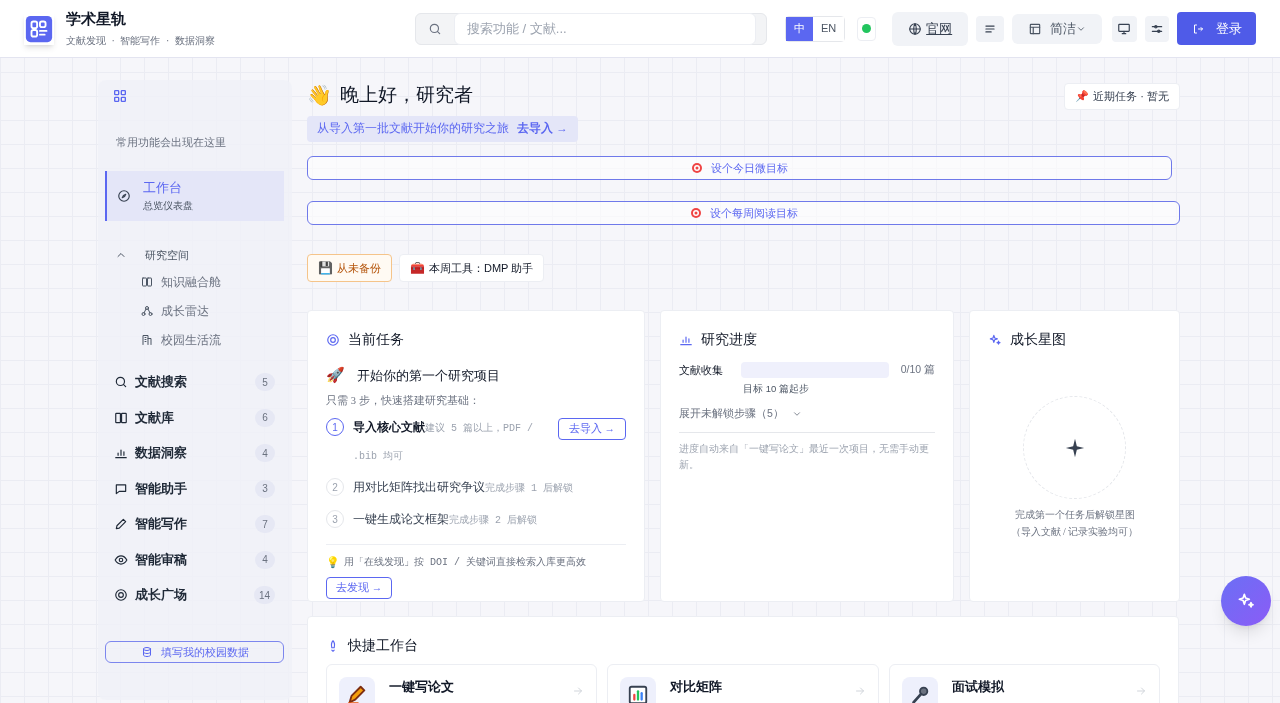  I want to click on nav-title: 工作台, so click(163, 188).